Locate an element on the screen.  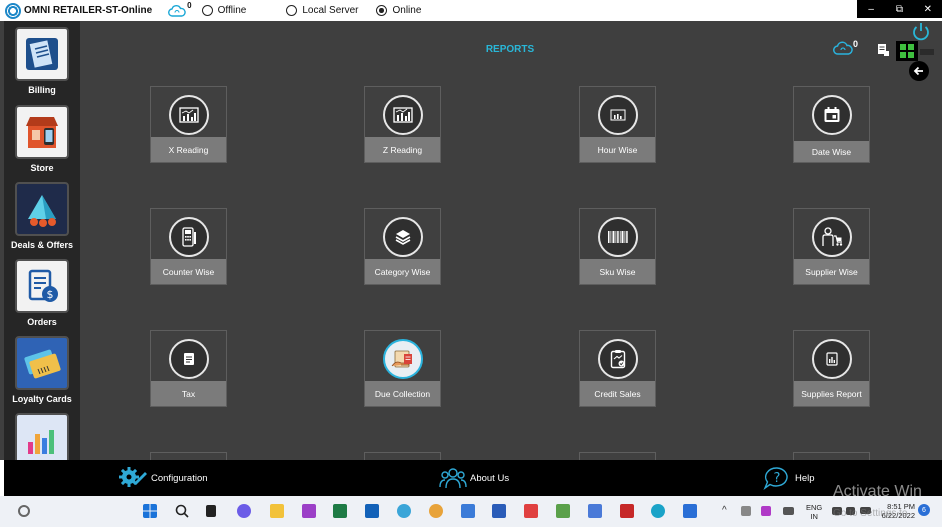
radio-button-selected is located at coordinates (382, 10).